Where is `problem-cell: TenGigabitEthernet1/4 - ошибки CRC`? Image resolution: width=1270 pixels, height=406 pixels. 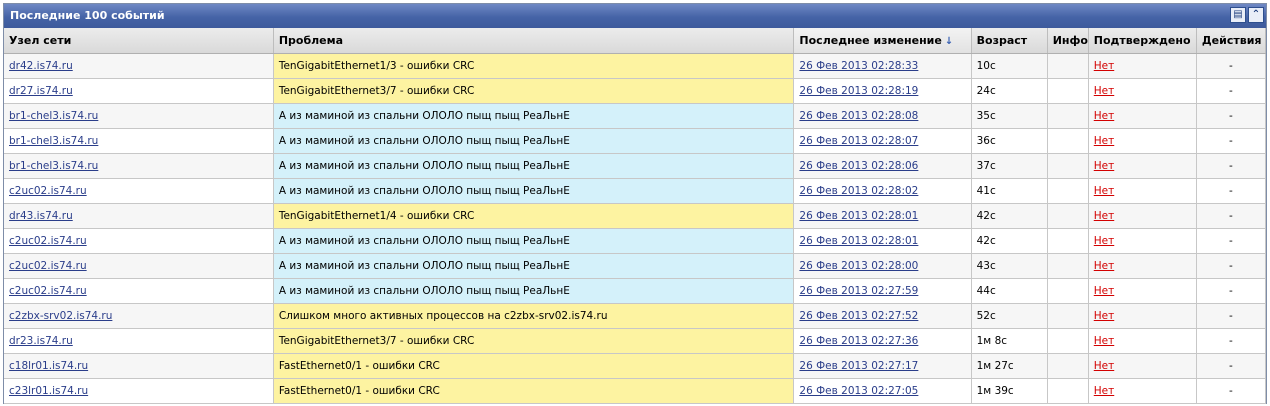 problem-cell: TenGigabitEthernet1/4 - ошибки CRC is located at coordinates (534, 216).